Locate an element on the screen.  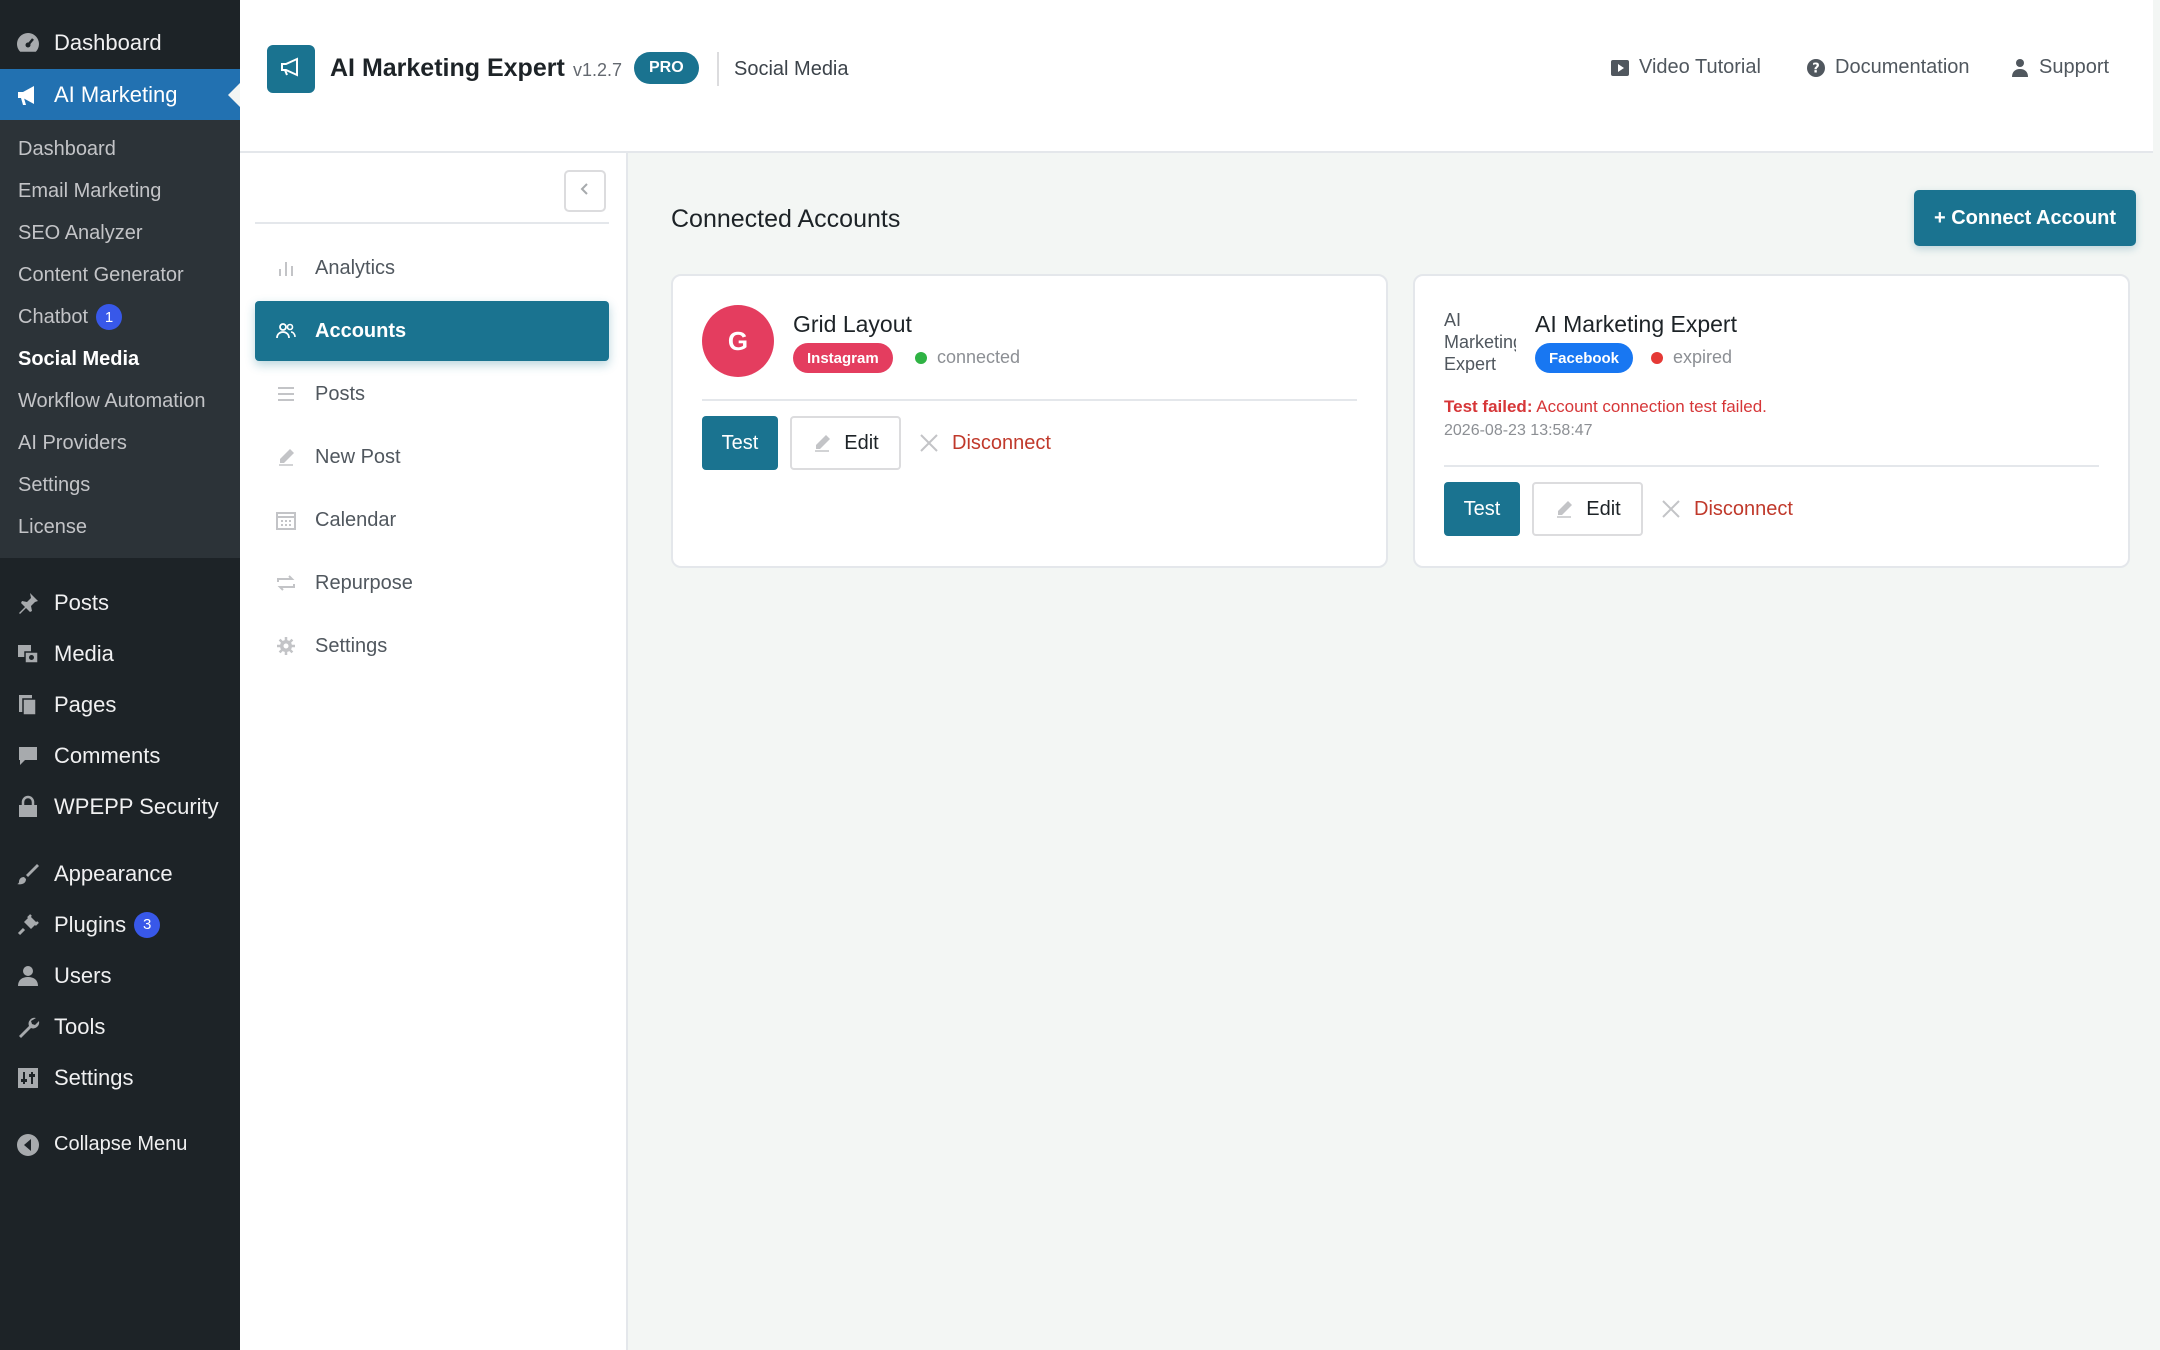
documentation-link: ? Documentation is located at coordinates (1888, 67).